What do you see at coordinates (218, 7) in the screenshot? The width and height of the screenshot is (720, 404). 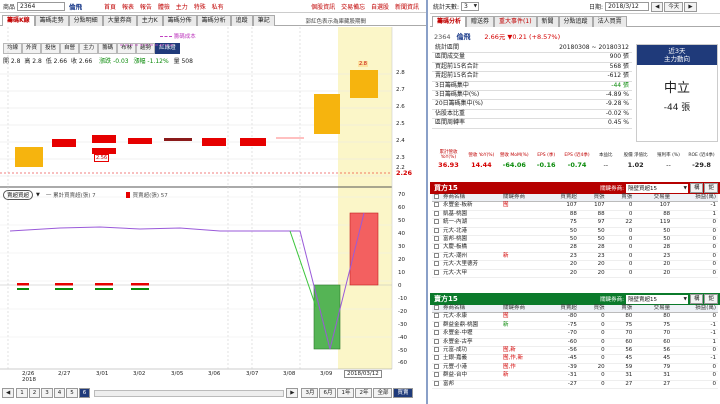 I see `top-link-private: 私有` at bounding box center [218, 7].